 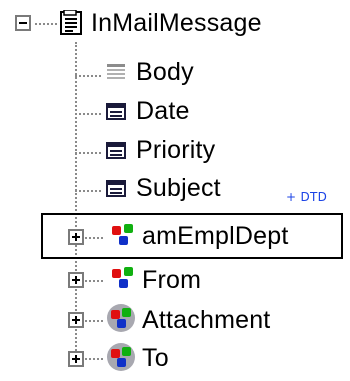 What do you see at coordinates (206, 320) in the screenshot?
I see `tree-node-label: Attachment` at bounding box center [206, 320].